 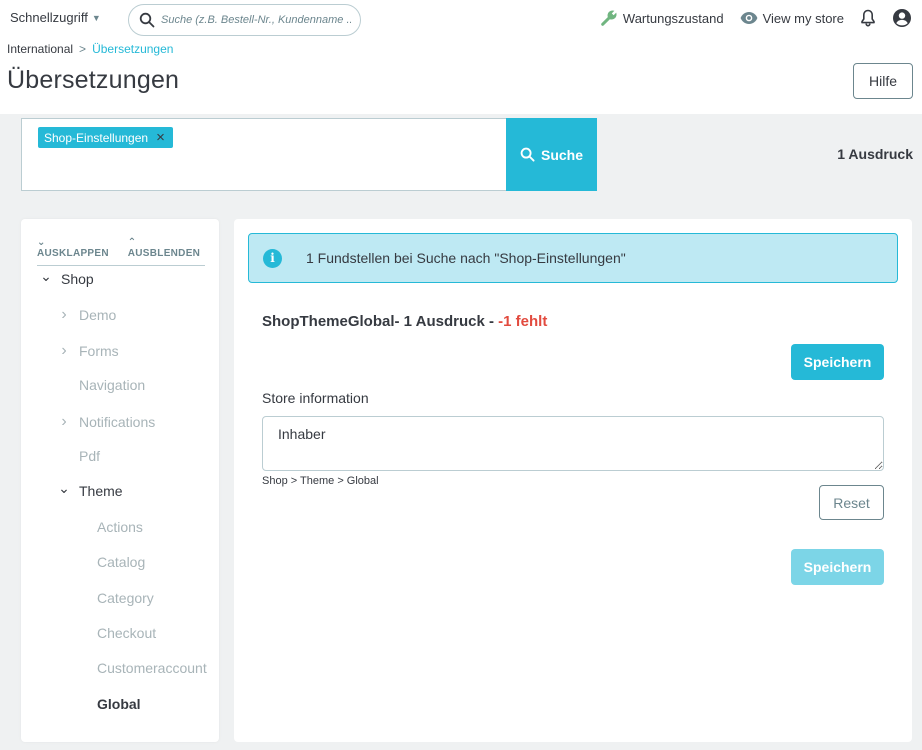 What do you see at coordinates (96, 17) in the screenshot?
I see `caret-down-icon: ▼` at bounding box center [96, 17].